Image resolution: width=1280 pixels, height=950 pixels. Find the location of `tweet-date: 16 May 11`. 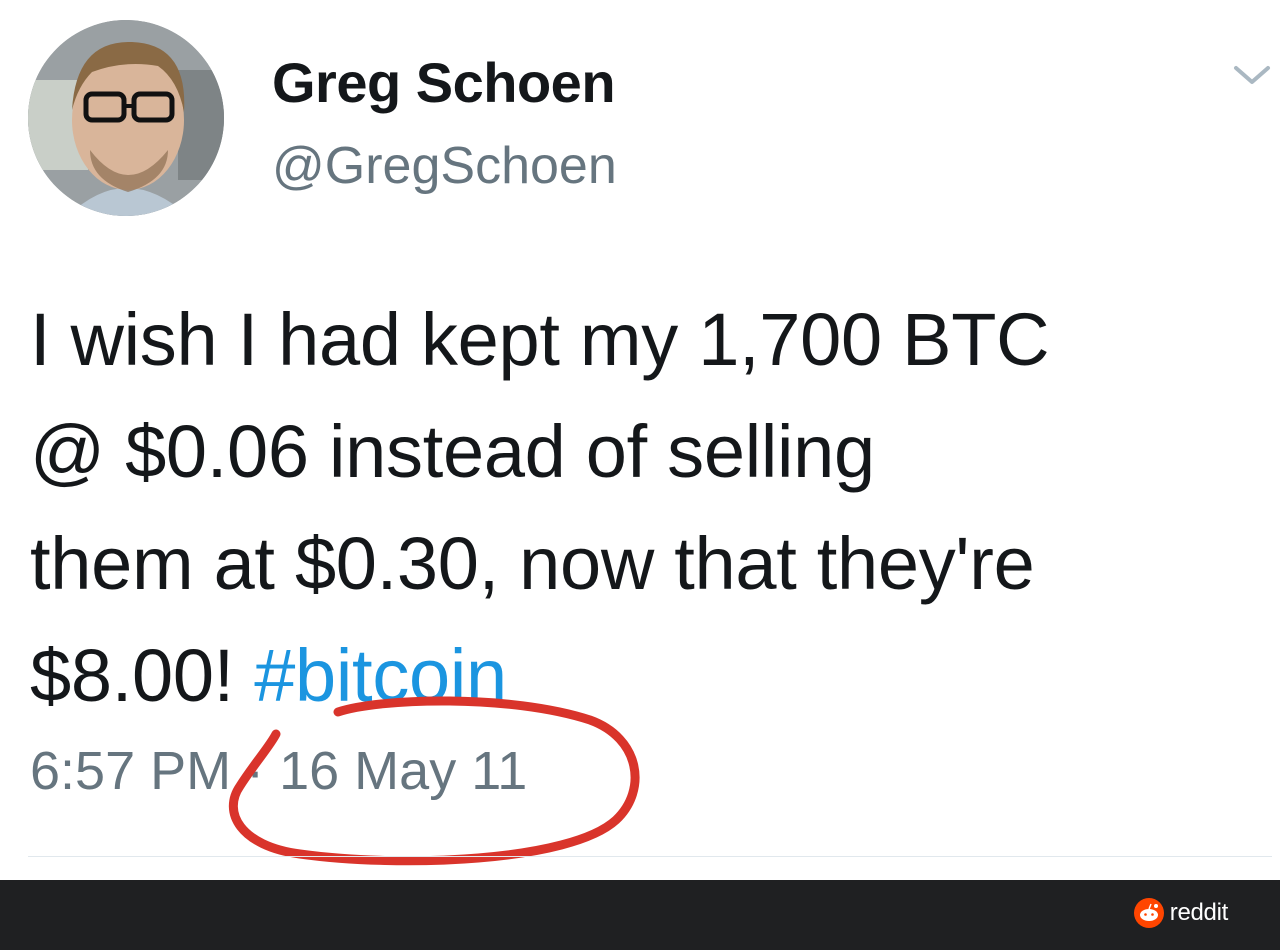

tweet-date: 16 May 11 is located at coordinates (403, 771).